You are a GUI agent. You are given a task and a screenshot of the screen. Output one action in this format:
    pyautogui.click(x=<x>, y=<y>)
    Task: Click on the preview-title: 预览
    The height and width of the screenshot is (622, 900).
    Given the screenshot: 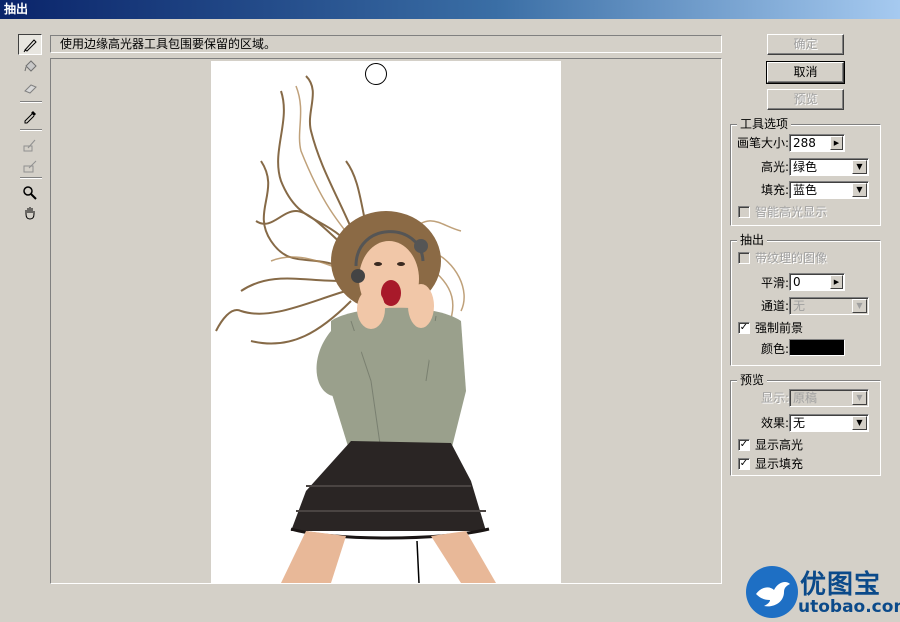 What is the action you would take?
    pyautogui.click(x=752, y=380)
    